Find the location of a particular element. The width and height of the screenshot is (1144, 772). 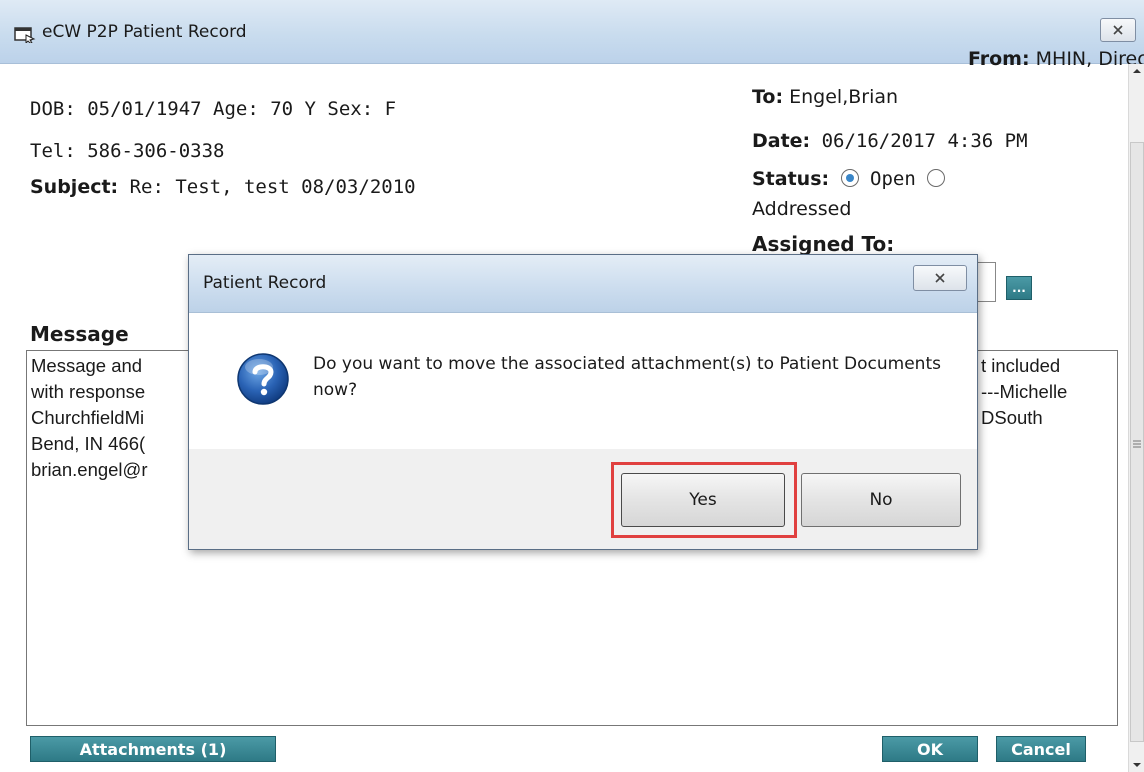

message-line: Message and is located at coordinates (87, 365).